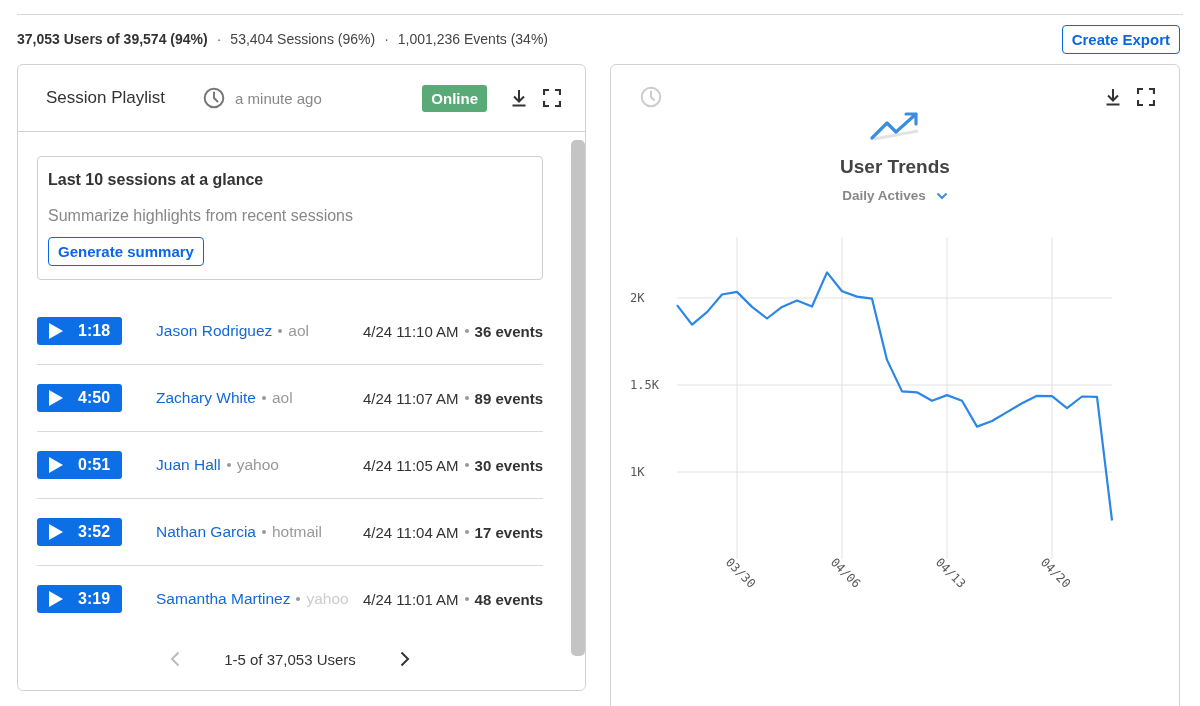 The image size is (1200, 706). Describe the element at coordinates (508, 532) in the screenshot. I see `event-count: 17 events` at that location.